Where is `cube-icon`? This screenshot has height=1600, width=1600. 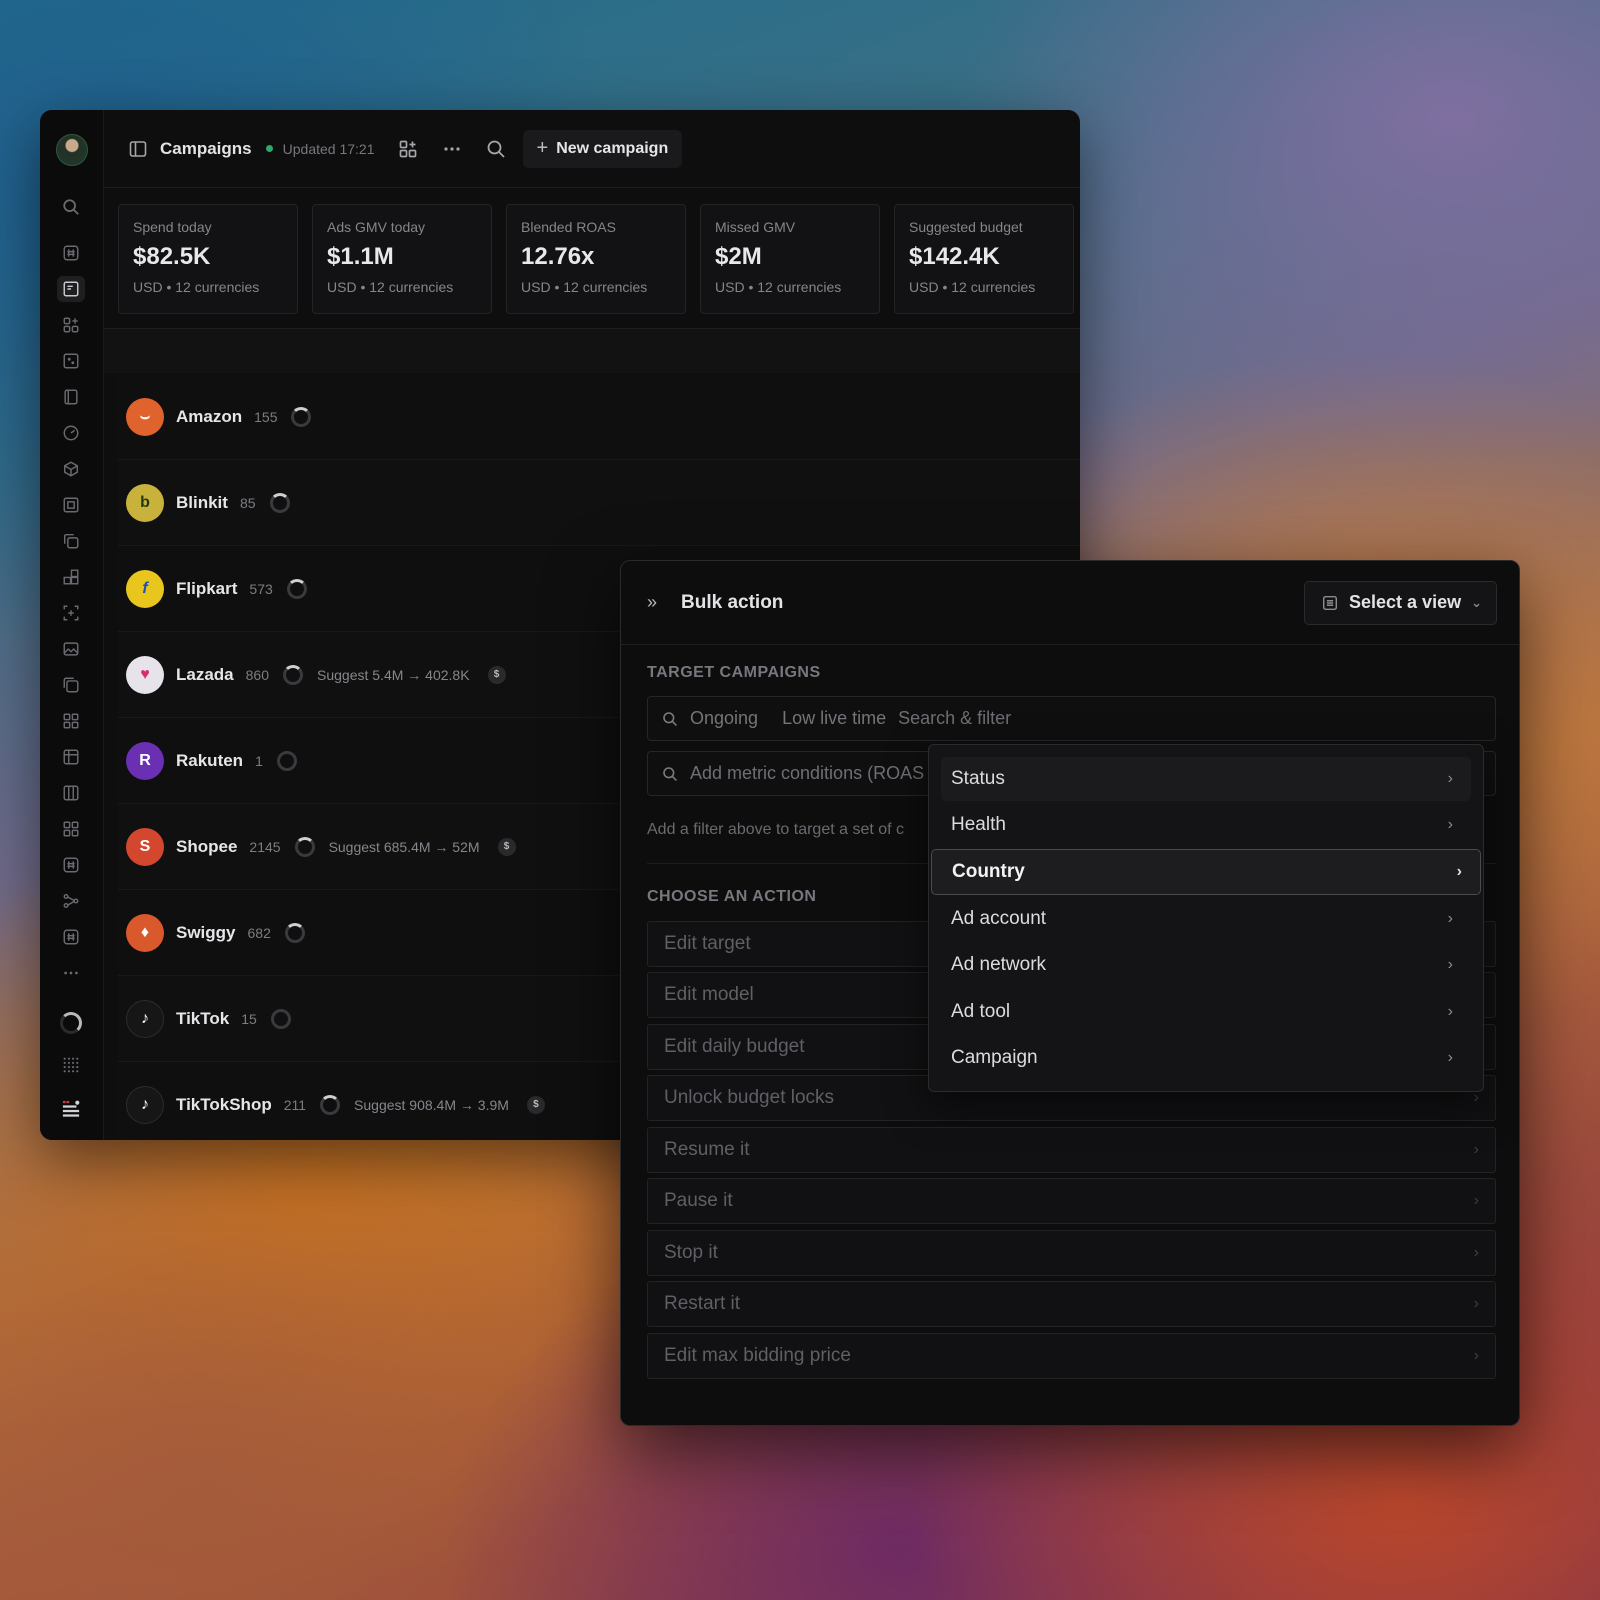
cube-icon is located at coordinates (71, 469).